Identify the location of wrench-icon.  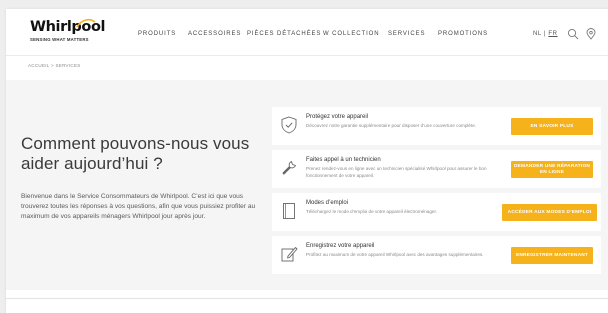
(289, 168).